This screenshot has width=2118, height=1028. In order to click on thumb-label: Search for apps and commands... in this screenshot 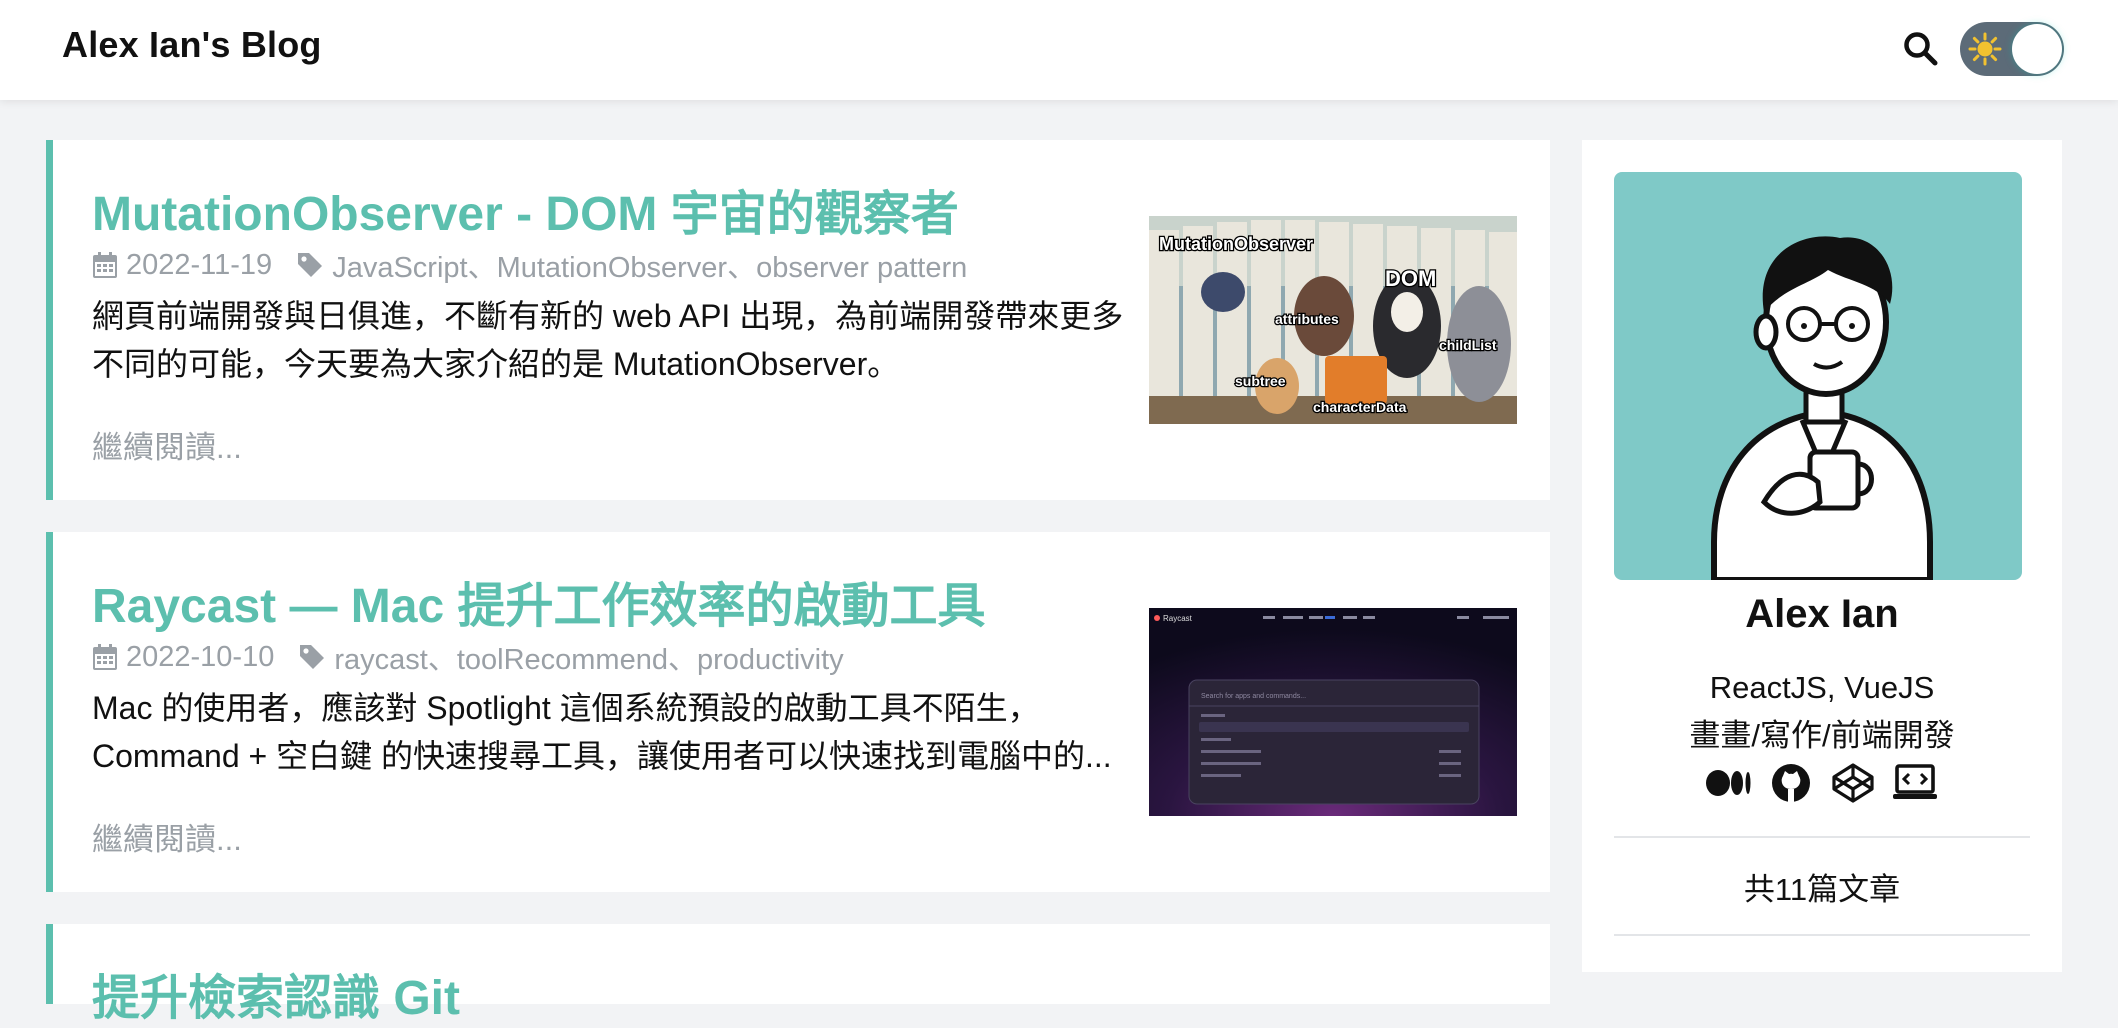, I will do `click(1253, 696)`.